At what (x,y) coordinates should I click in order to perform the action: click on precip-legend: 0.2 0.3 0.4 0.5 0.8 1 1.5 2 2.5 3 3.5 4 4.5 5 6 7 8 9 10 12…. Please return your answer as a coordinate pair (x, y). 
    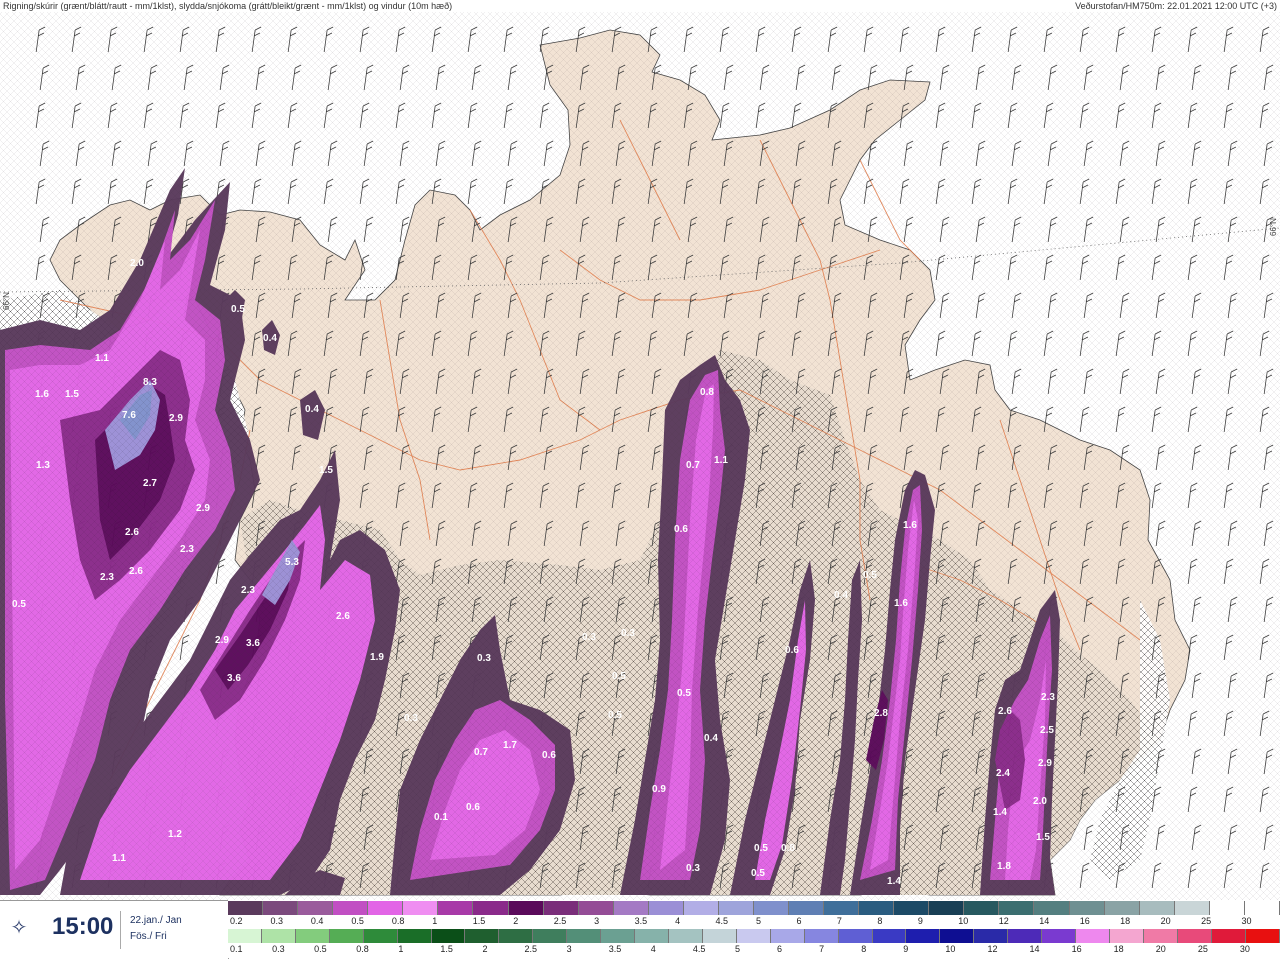
    Looking at the image, I should click on (754, 929).